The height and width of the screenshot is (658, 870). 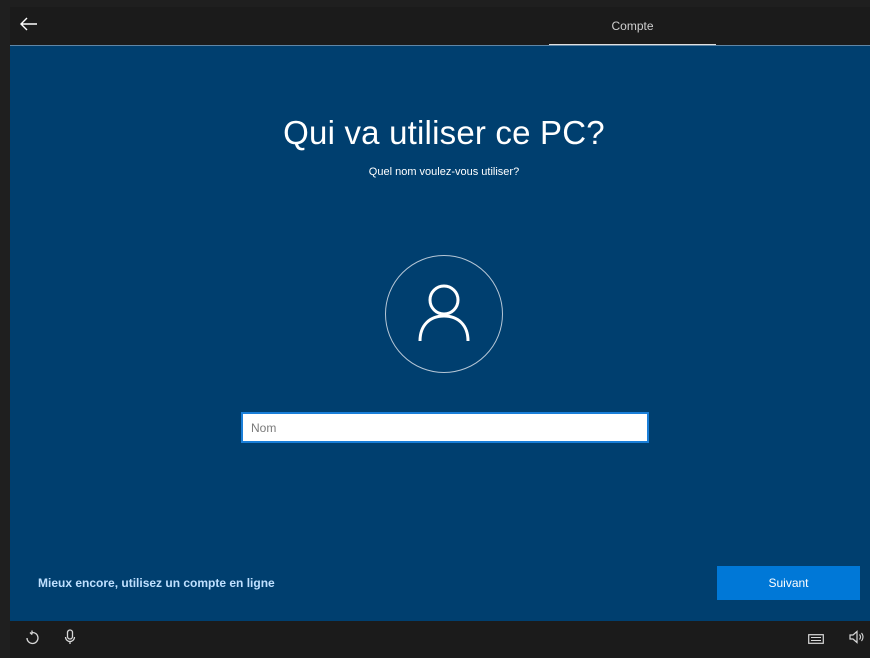 I want to click on ease-of-access-icon, so click(x=32, y=639).